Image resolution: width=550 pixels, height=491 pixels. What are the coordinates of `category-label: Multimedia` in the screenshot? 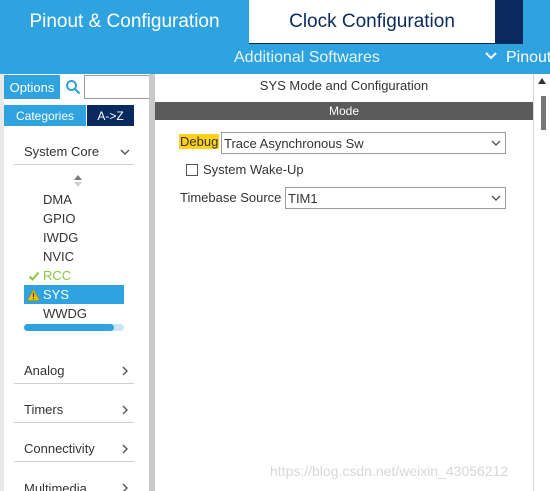 It's located at (55, 485).